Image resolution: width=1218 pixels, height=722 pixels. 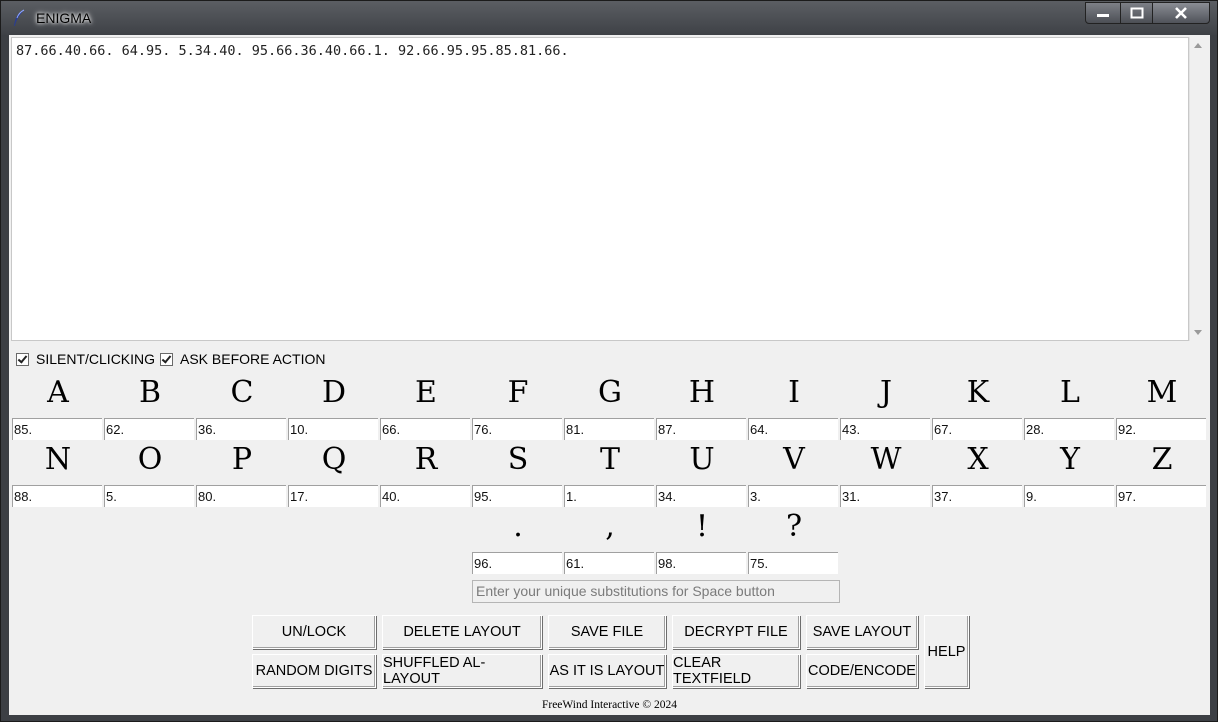 What do you see at coordinates (1069, 429) in the screenshot?
I see `letter-code-input: 28.` at bounding box center [1069, 429].